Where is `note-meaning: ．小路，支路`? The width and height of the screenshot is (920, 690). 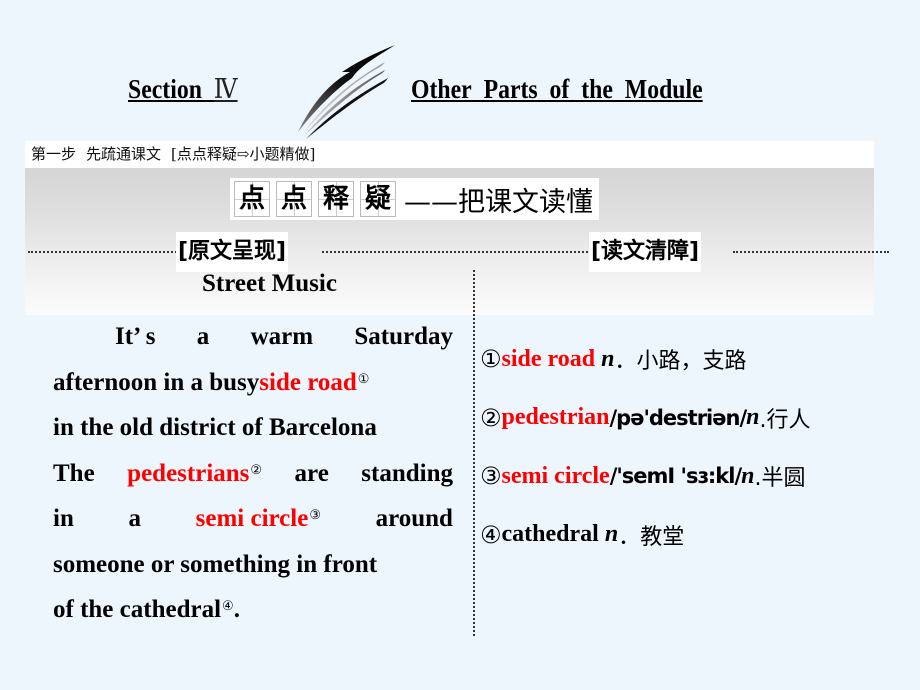 note-meaning: ．小路，支路 is located at coordinates (680, 362).